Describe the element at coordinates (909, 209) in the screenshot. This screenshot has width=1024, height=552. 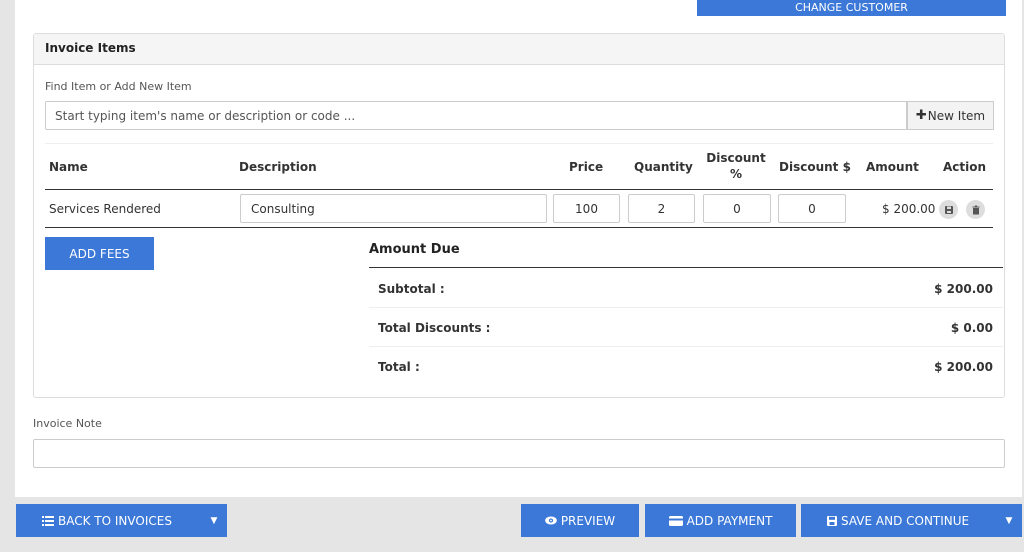
I see `item-amount: $ 200.00` at that location.